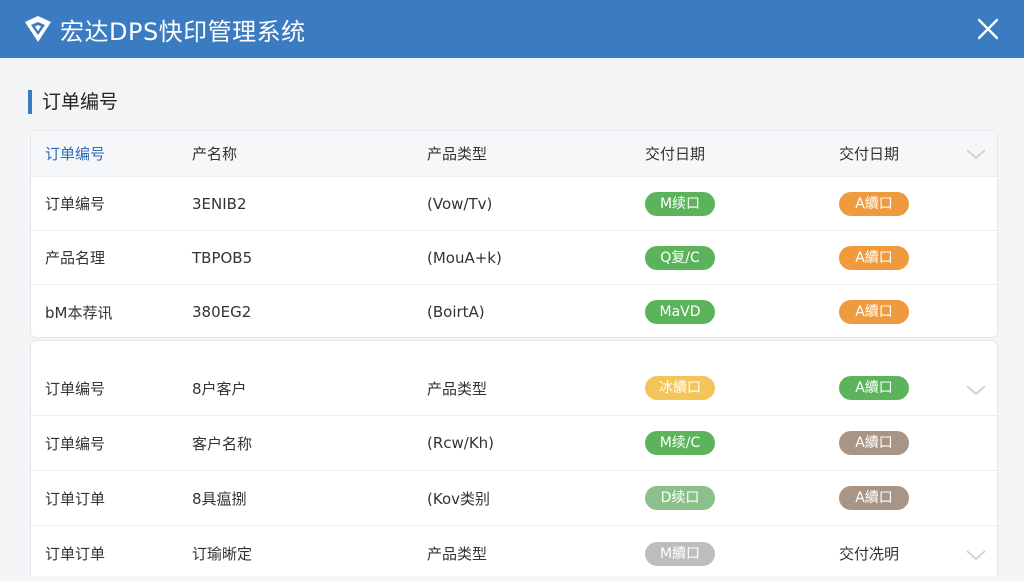 This screenshot has height=581, width=1024. I want to click on customer-cell: 8具瘟捌, so click(219, 498).